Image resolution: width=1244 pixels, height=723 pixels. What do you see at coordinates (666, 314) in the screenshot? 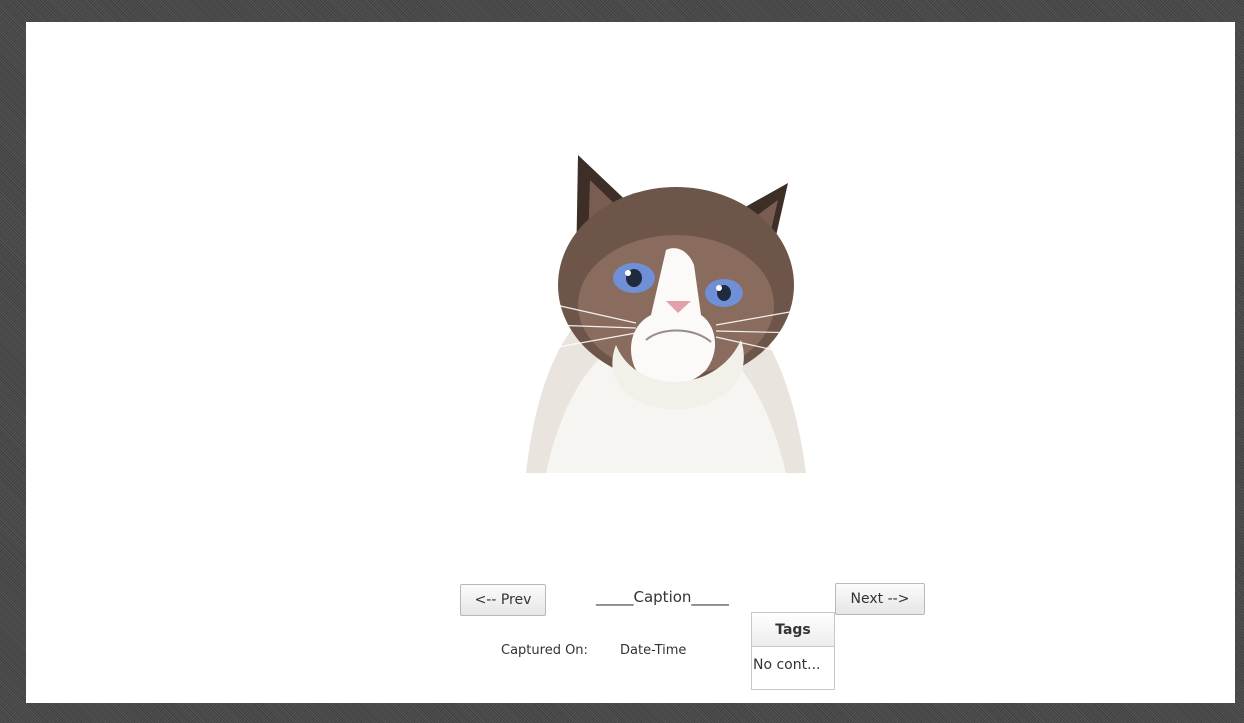
I see `cat-photo` at bounding box center [666, 314].